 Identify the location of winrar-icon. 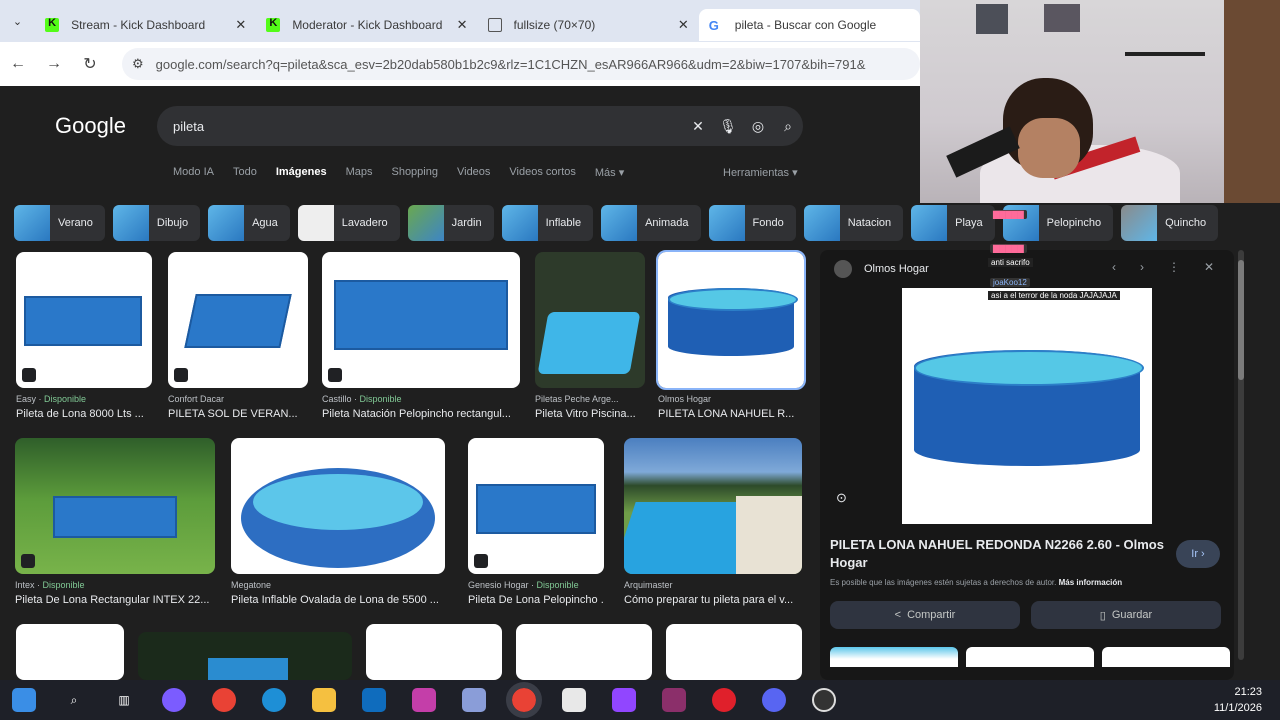
(674, 700).